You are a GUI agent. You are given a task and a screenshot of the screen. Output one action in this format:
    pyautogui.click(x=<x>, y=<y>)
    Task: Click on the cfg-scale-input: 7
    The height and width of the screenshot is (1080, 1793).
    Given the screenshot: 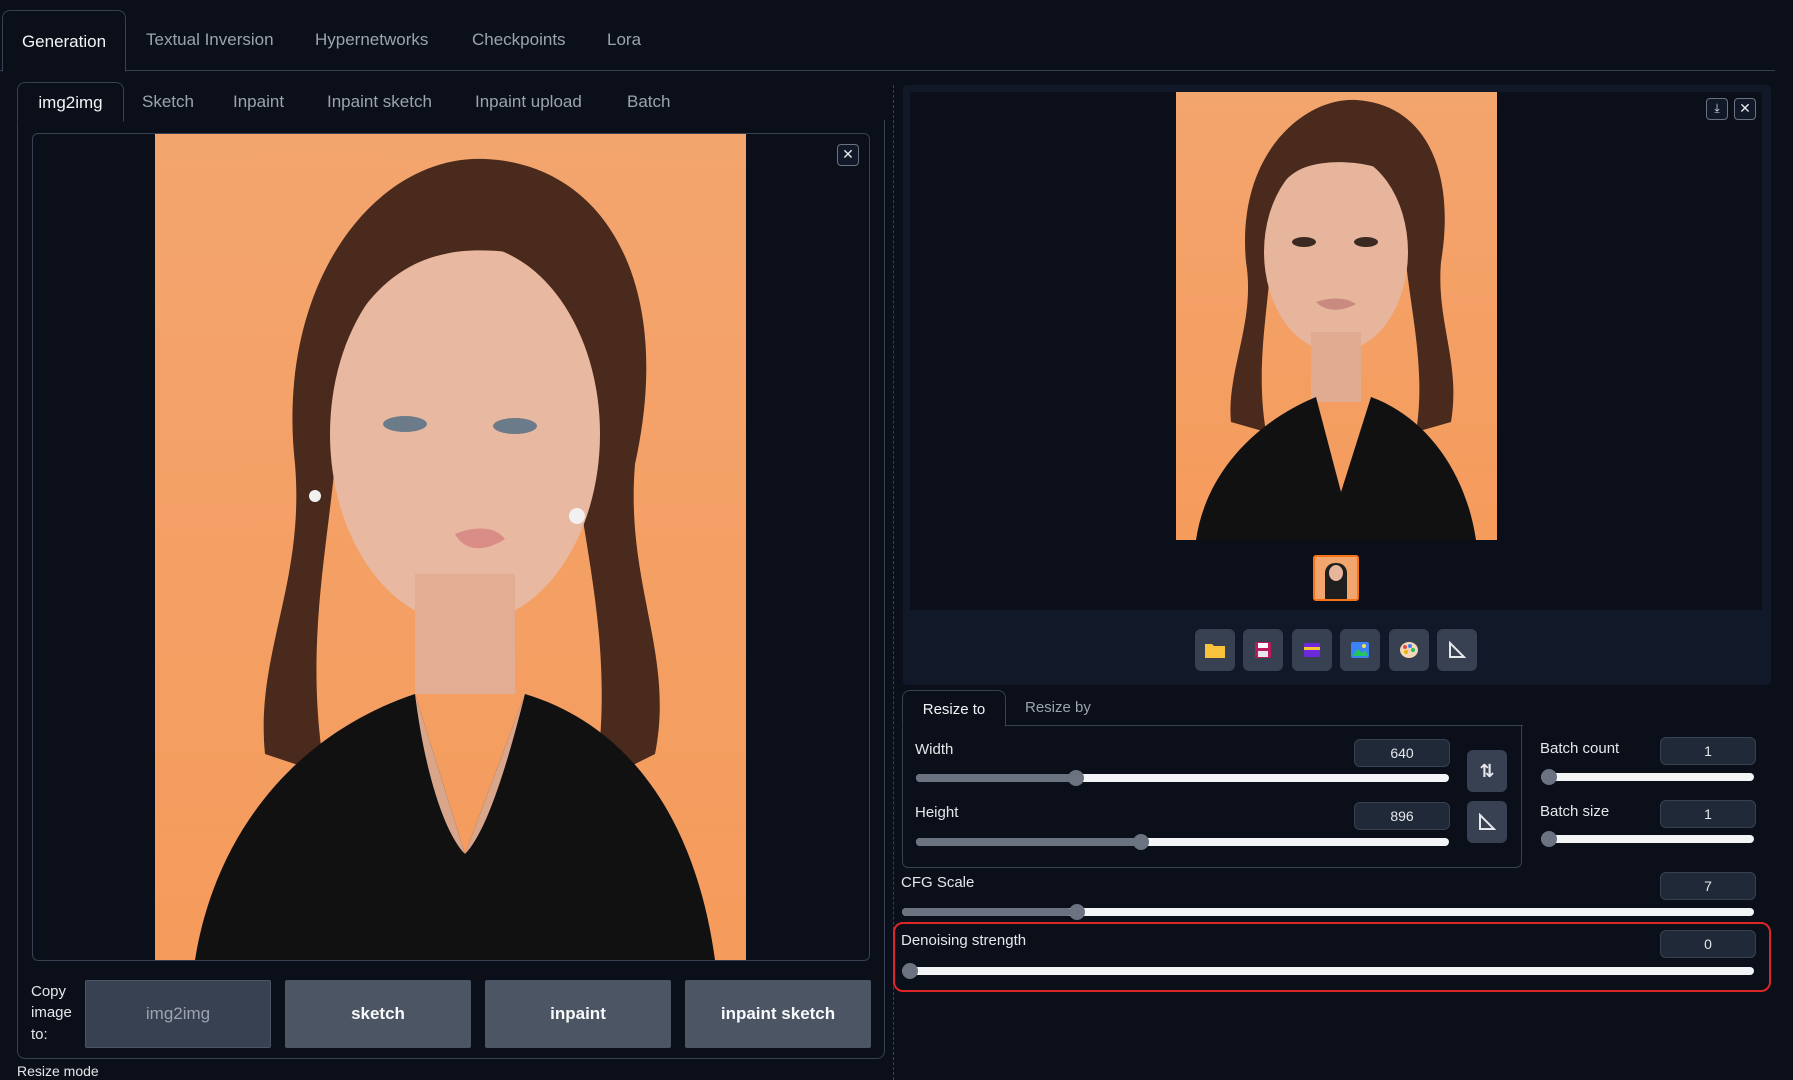 What is the action you would take?
    pyautogui.click(x=1708, y=886)
    